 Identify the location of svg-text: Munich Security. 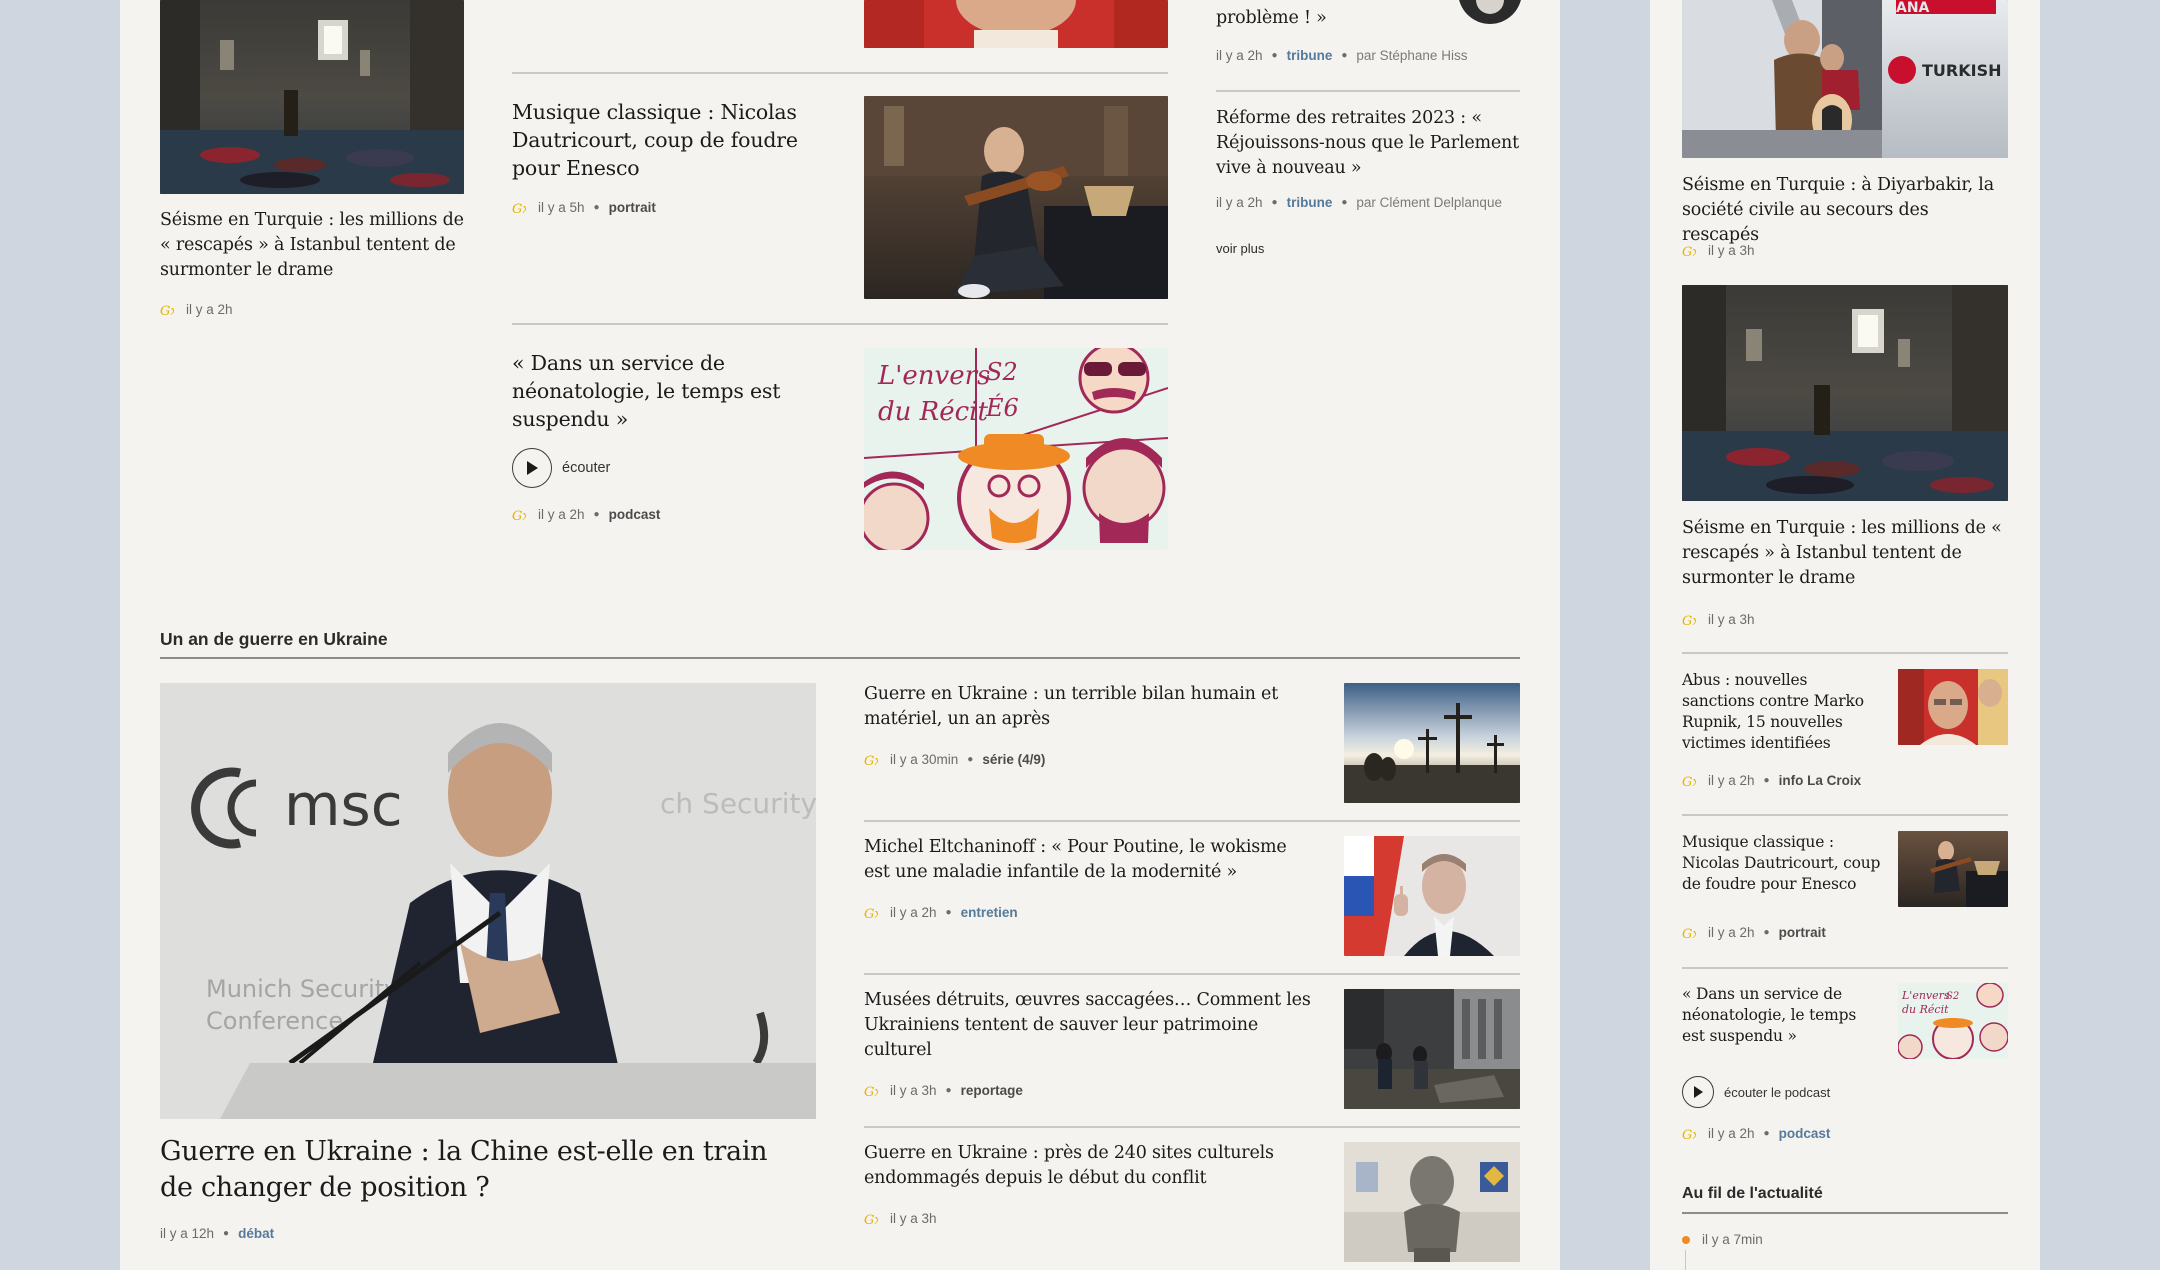
(302, 989).